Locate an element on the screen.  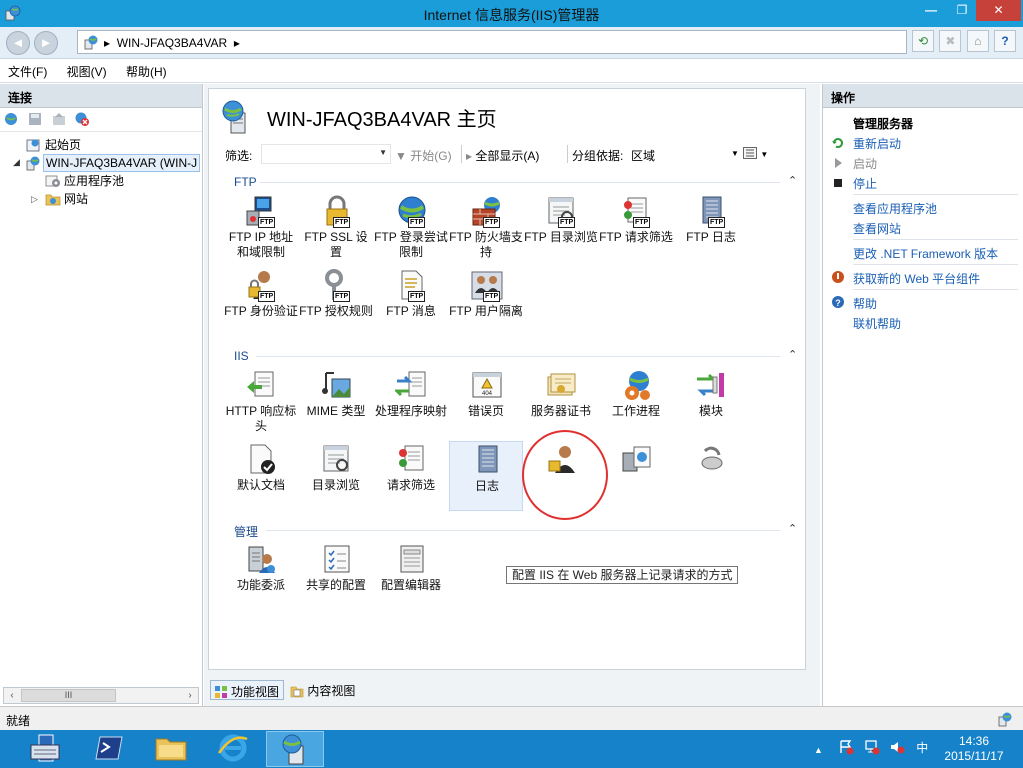
up-icon is located at coordinates (59, 119).